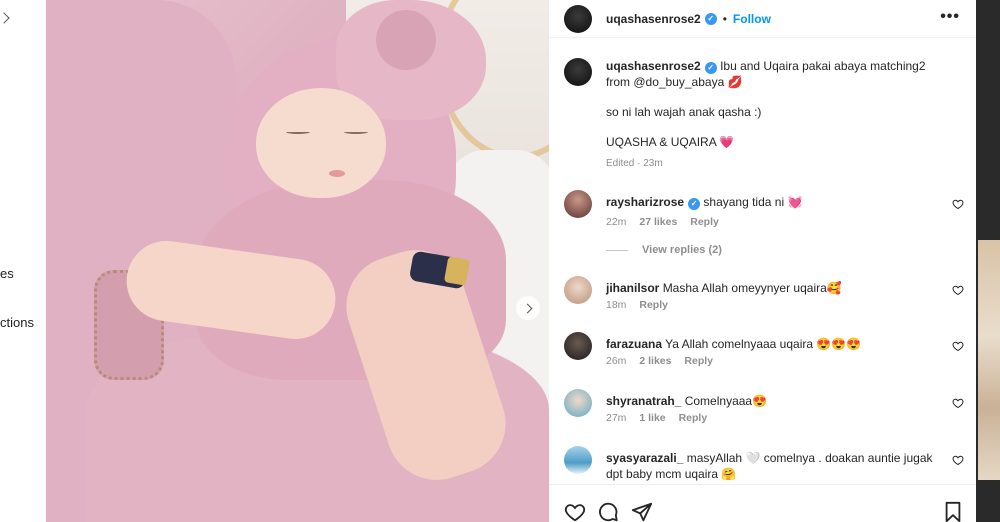 The width and height of the screenshot is (1000, 522). Describe the element at coordinates (670, 142) in the screenshot. I see `caption-text: UQASHA & UQAIRA 💗` at that location.